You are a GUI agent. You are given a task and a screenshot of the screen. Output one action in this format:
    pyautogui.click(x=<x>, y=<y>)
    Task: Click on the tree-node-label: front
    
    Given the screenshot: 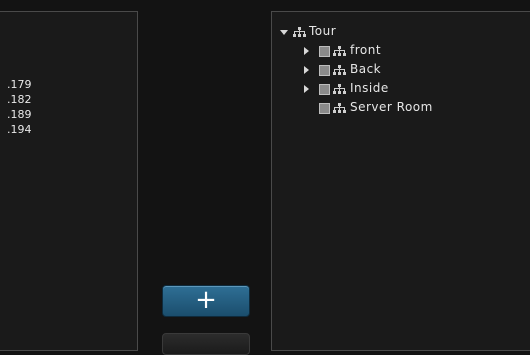 What is the action you would take?
    pyautogui.click(x=366, y=50)
    